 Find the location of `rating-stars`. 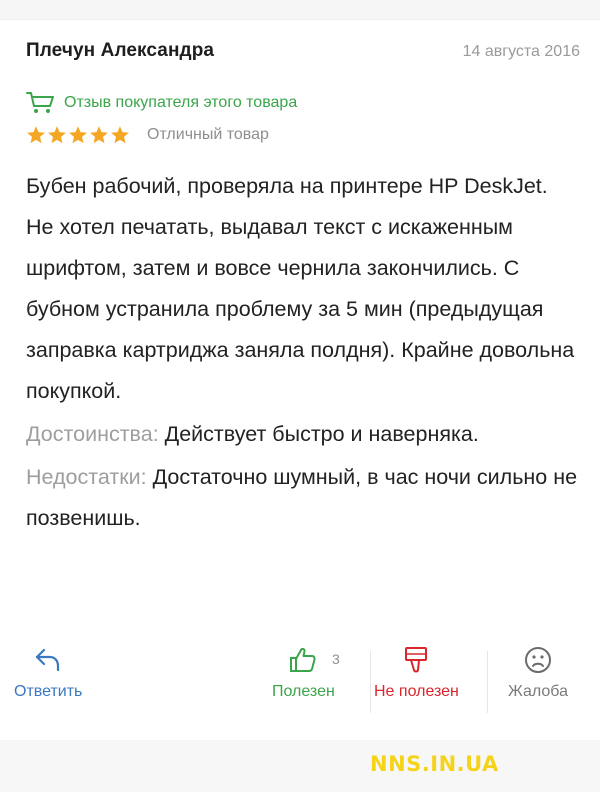

rating-stars is located at coordinates (78, 135).